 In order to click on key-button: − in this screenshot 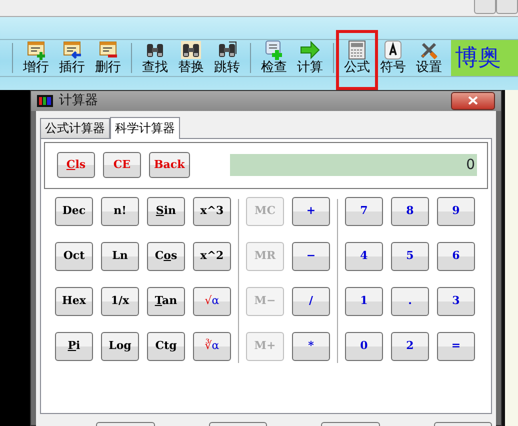, I will do `click(311, 256)`.